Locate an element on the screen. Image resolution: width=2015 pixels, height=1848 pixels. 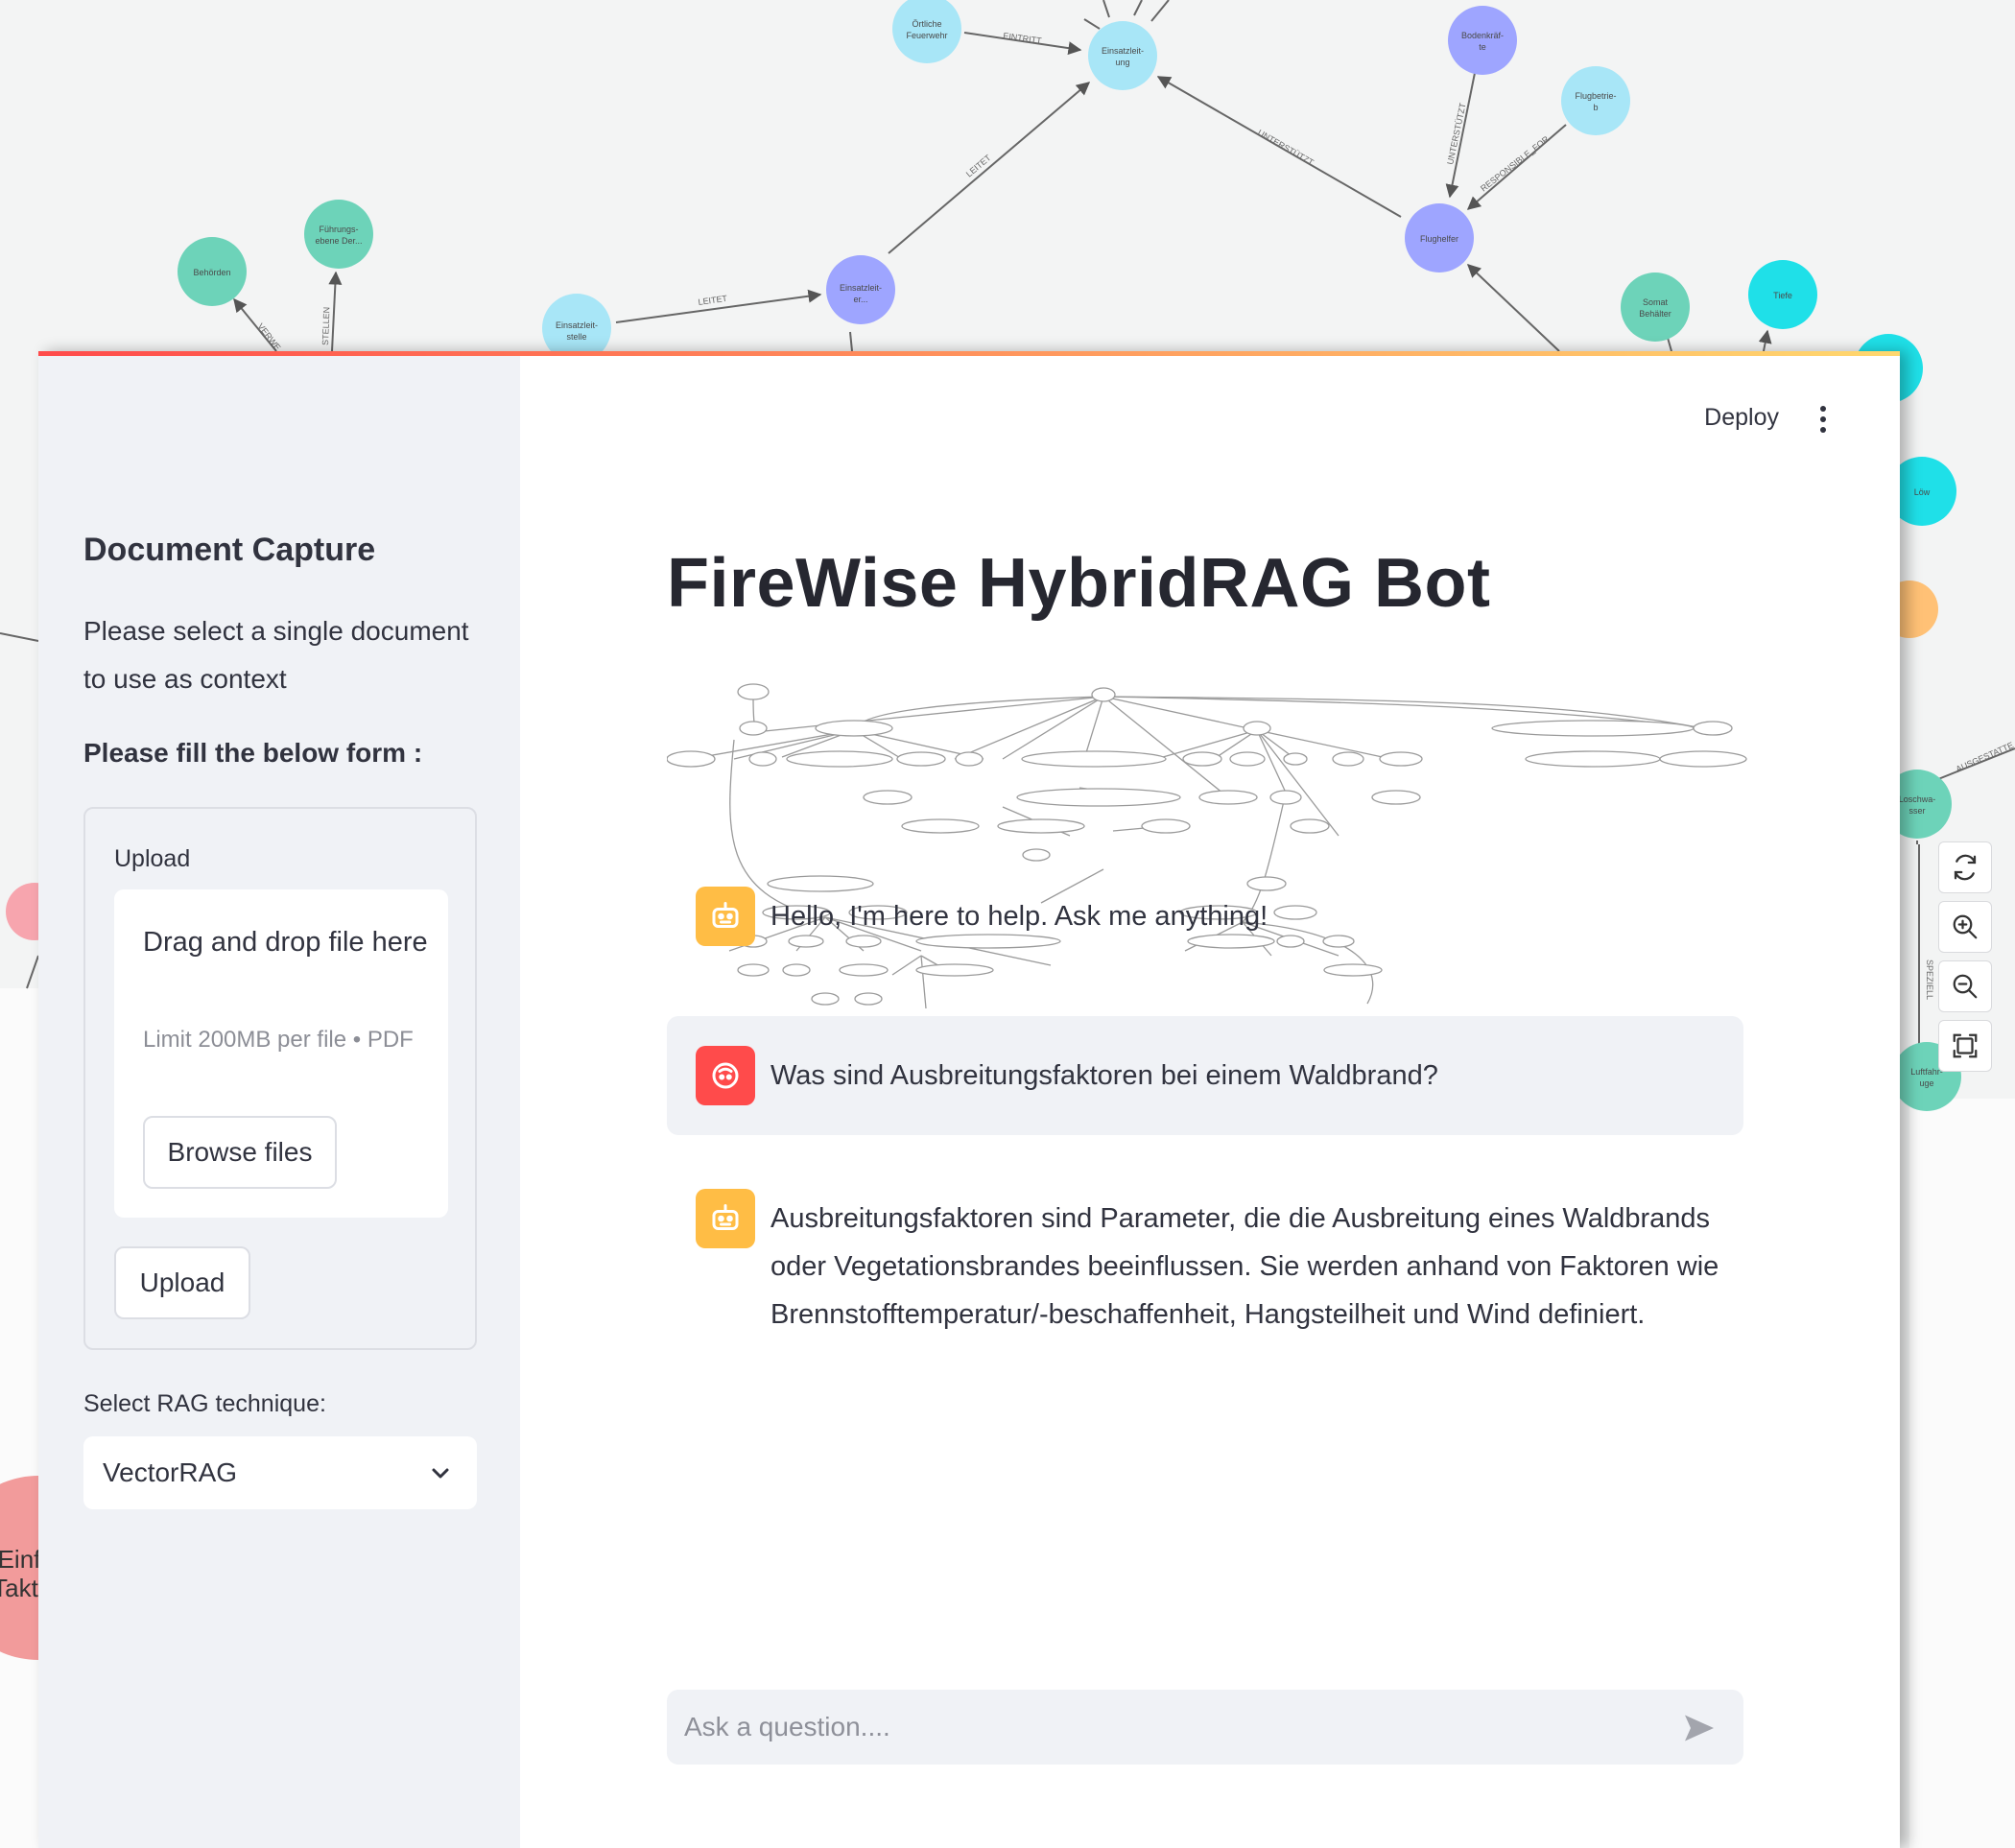
node-label: te is located at coordinates (1482, 47).